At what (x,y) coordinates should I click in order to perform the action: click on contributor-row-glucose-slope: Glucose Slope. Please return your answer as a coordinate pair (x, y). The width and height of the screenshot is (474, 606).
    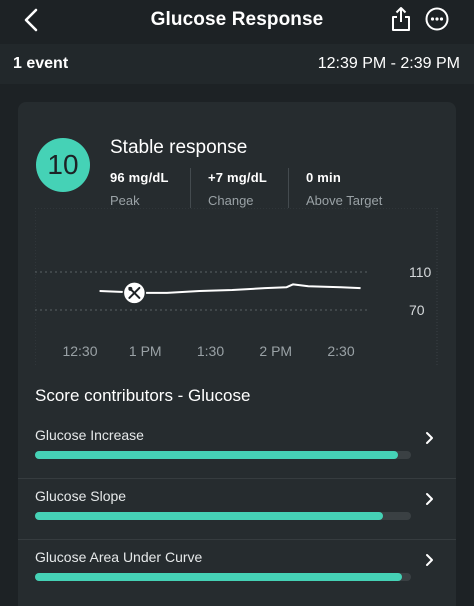
    Looking at the image, I should click on (237, 509).